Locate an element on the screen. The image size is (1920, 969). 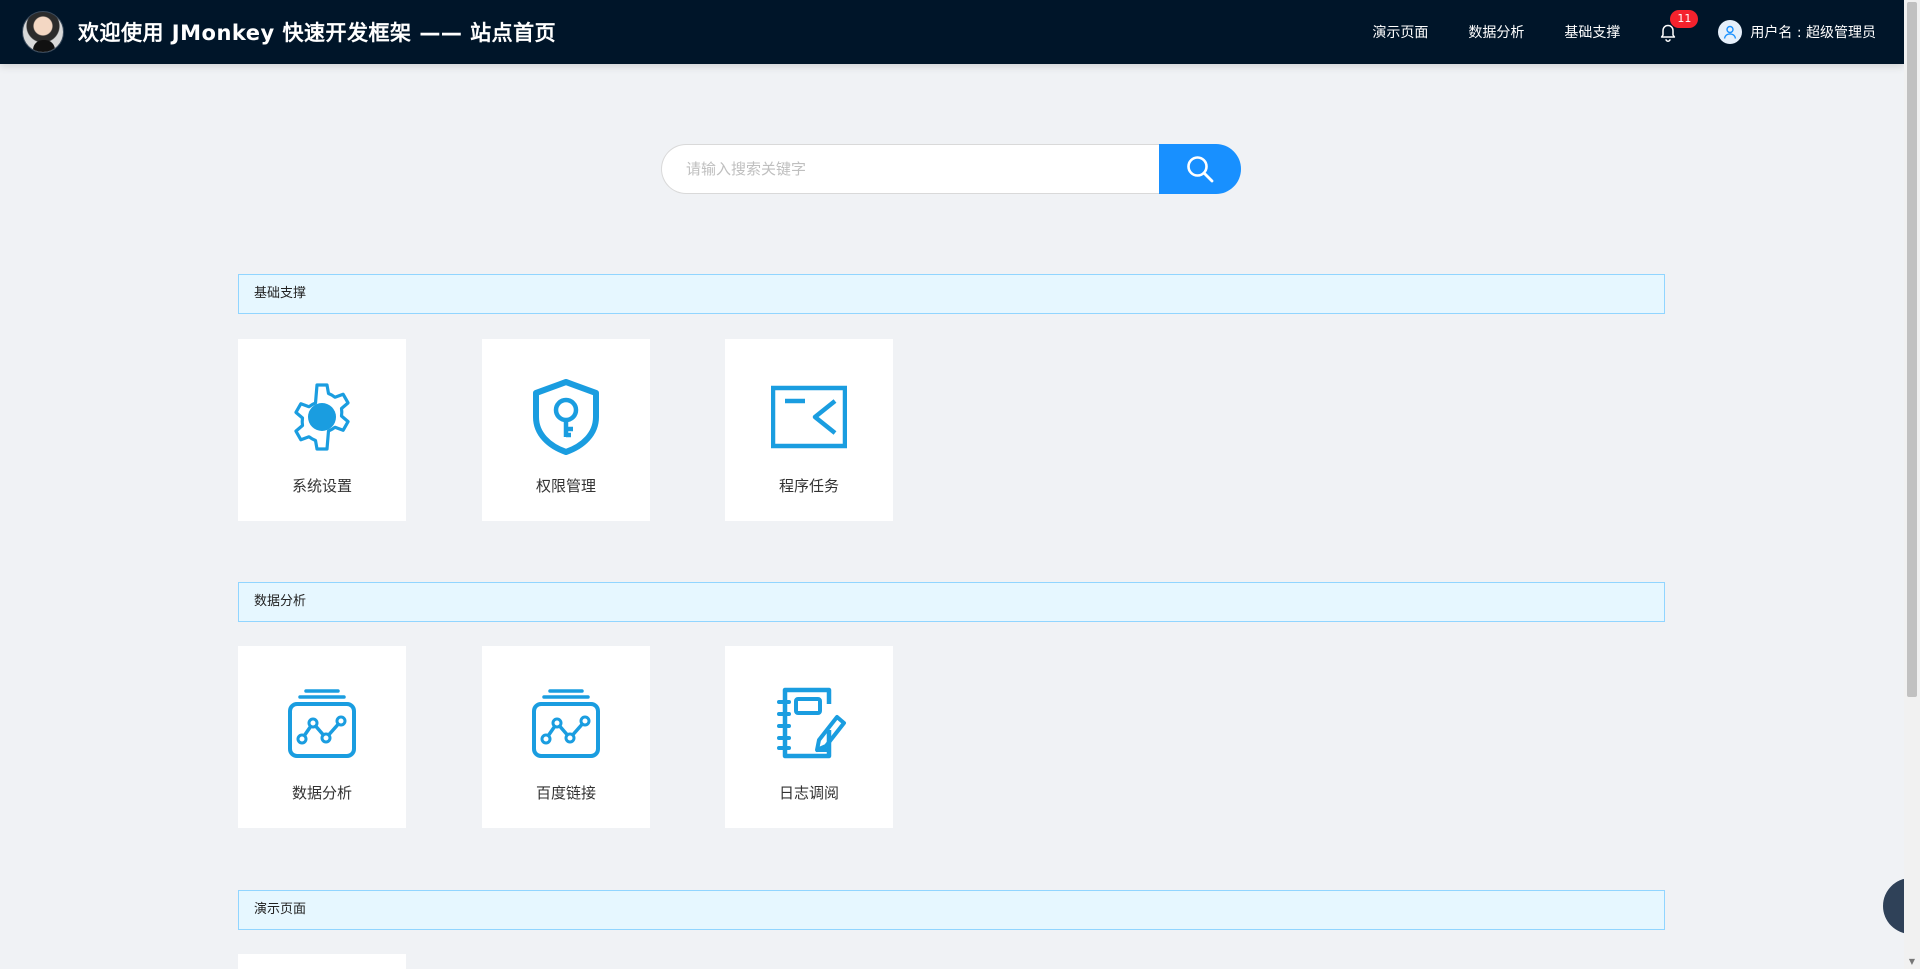
card-label: 日志调阅 is located at coordinates (808, 793).